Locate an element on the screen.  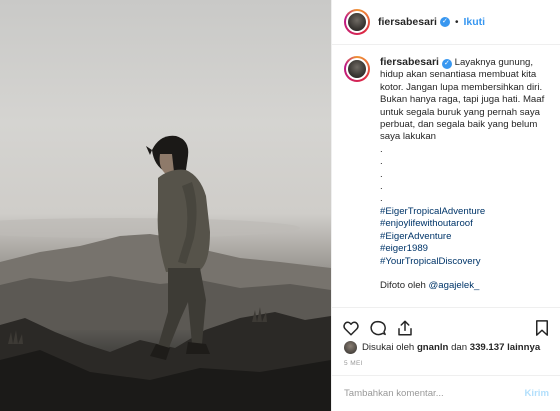
caption-username: fiersabesari is located at coordinates (409, 62).